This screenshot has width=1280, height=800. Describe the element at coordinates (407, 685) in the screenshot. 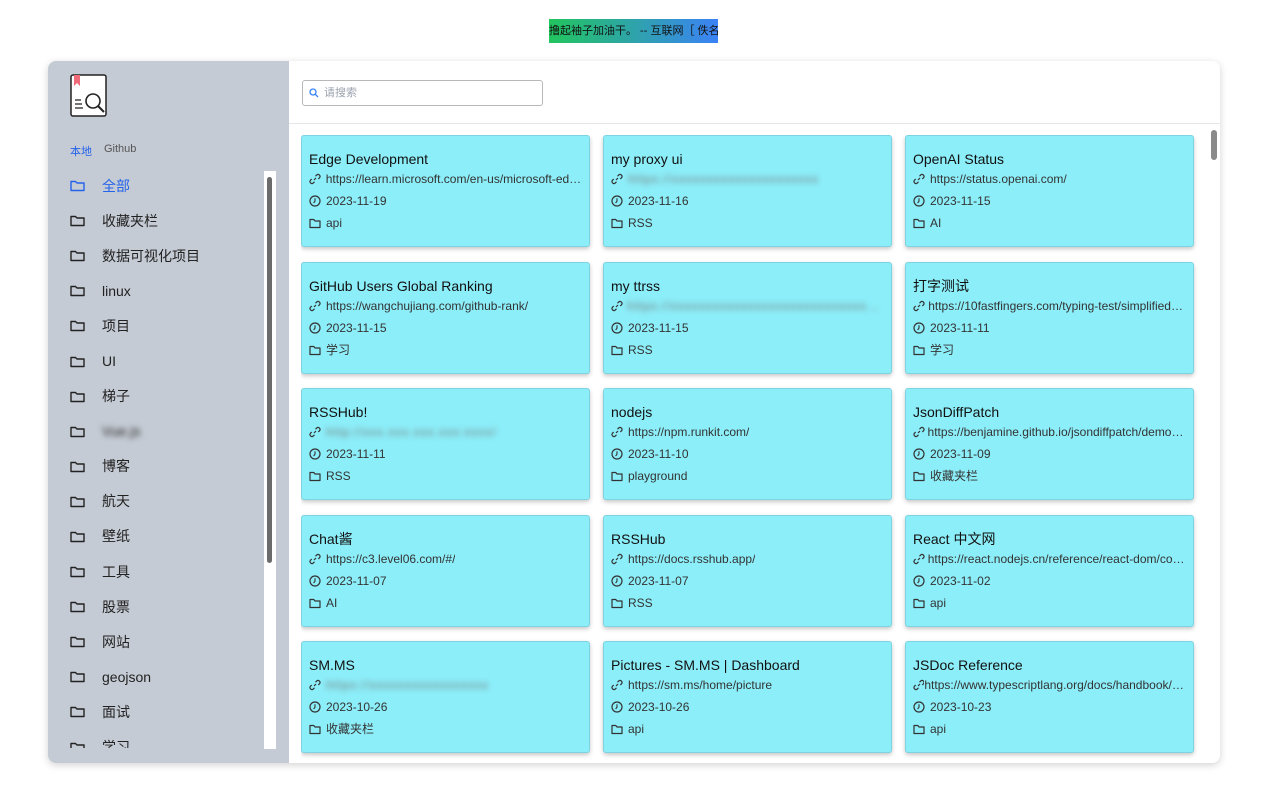

I see `bookmark-url: https://xxxxxxxxxxxxxxxxx` at that location.